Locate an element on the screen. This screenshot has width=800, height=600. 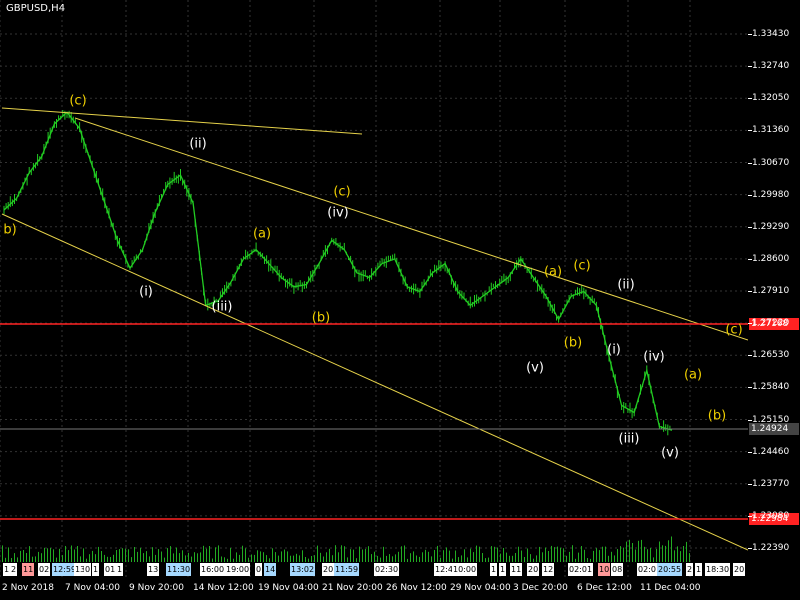
tick-chip: 20 is located at coordinates (739, 569).